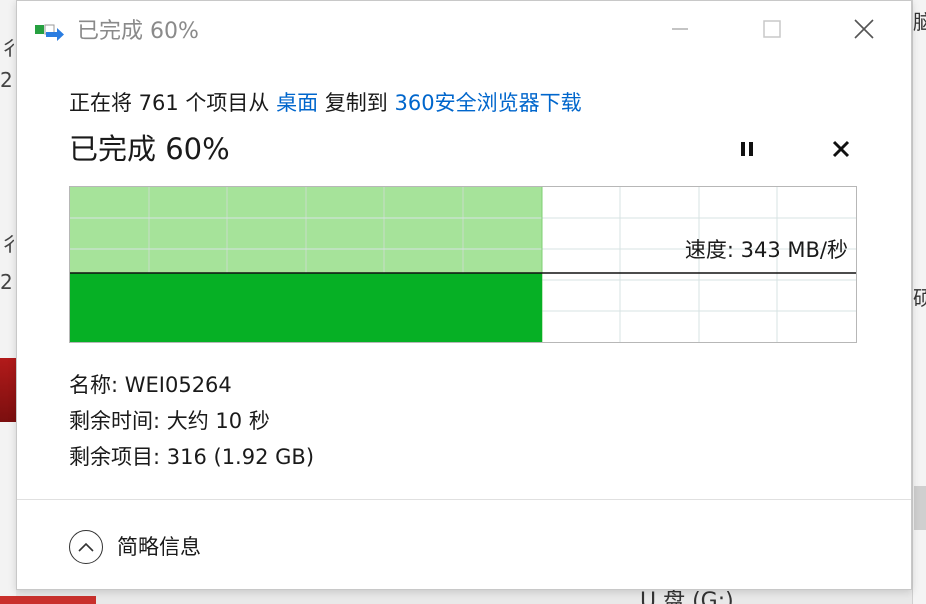 The width and height of the screenshot is (926, 604). I want to click on destination-link: 360安全浏览器下载, so click(488, 103).